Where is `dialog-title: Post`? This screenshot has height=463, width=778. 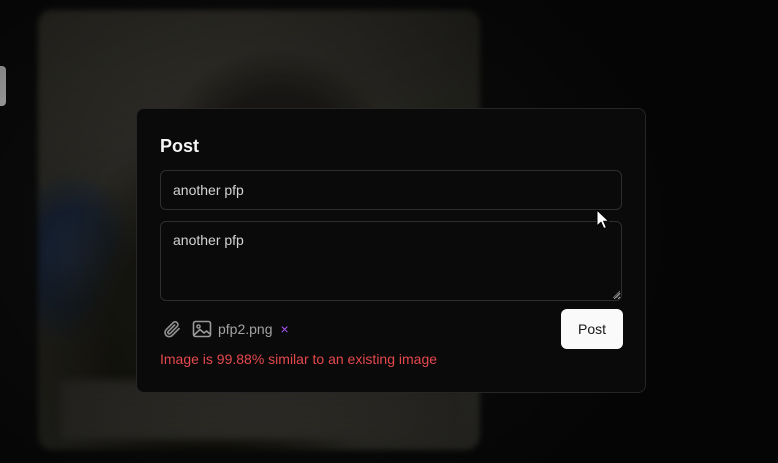 dialog-title: Post is located at coordinates (180, 146).